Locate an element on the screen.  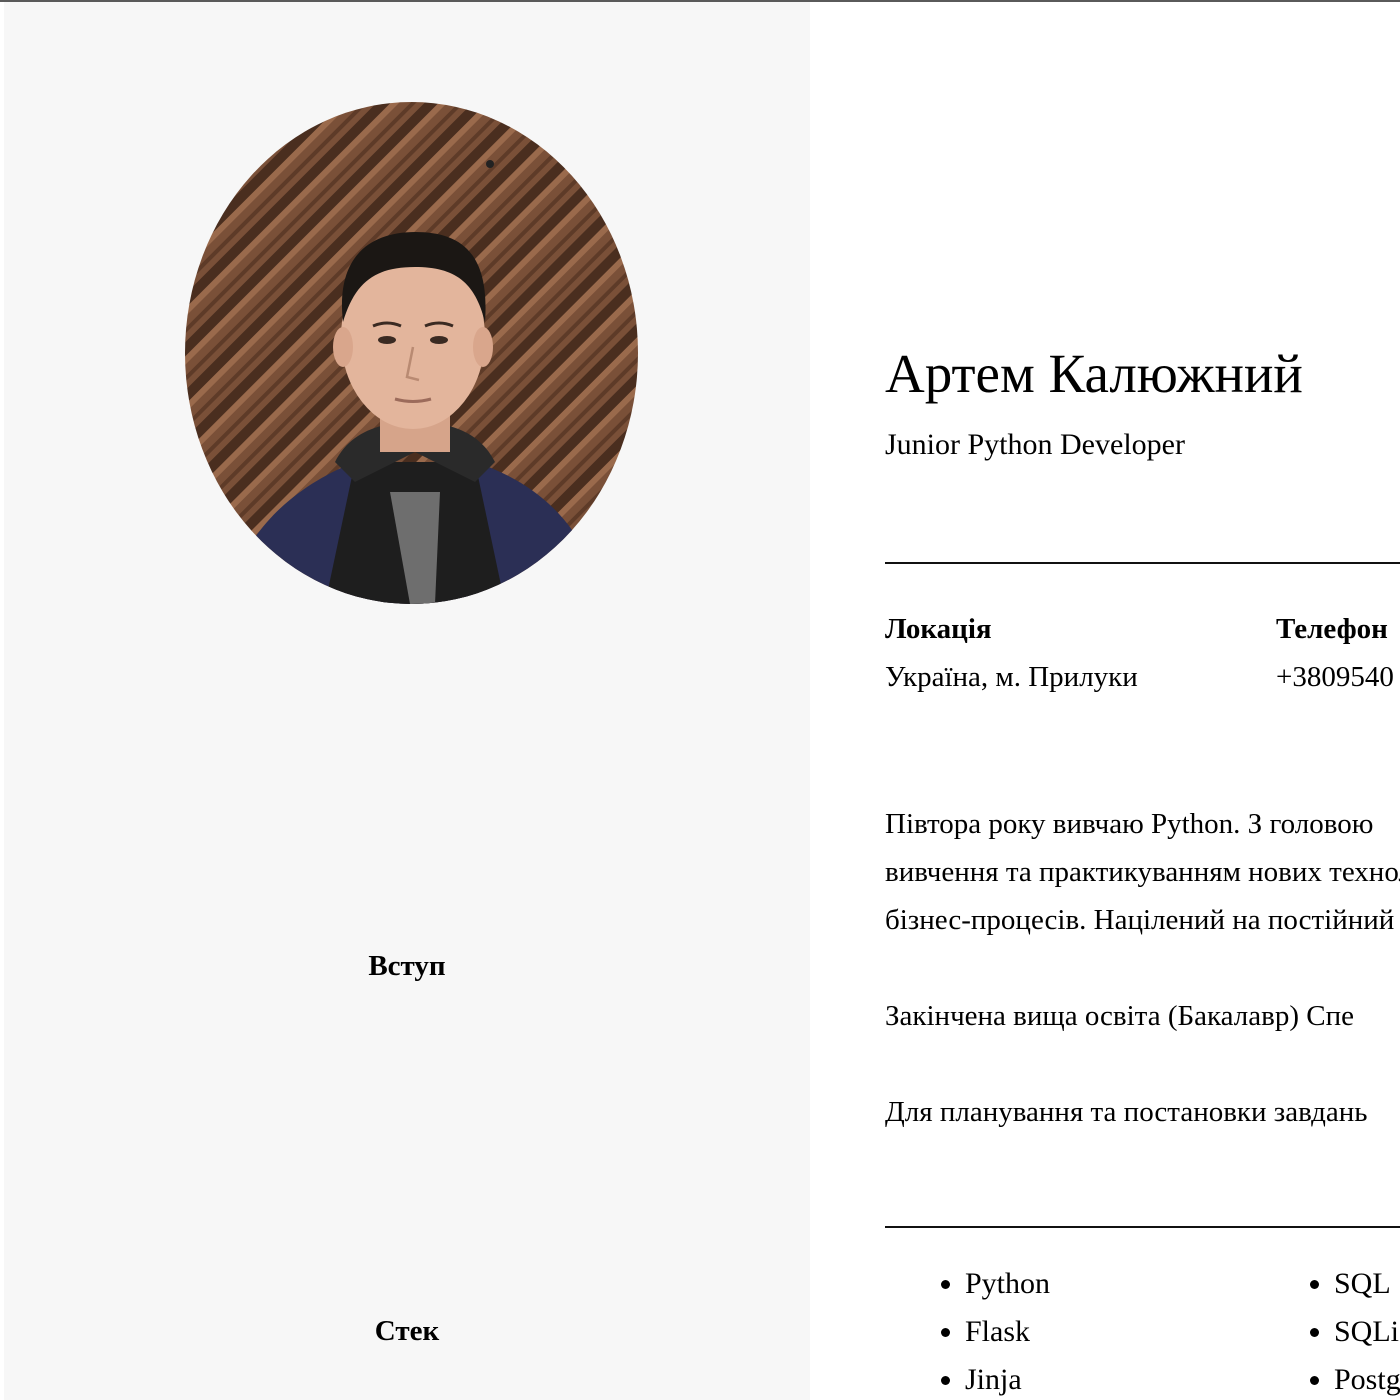
person-name: Артем Калюжний is located at coordinates (1094, 373).